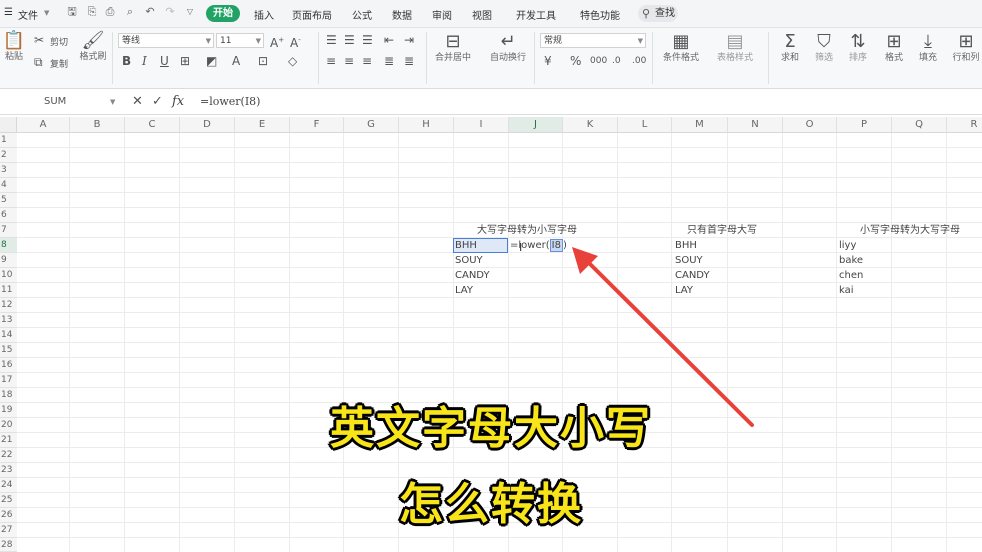 The image size is (982, 552). What do you see at coordinates (491, 428) in the screenshot?
I see `caption-line-1: 英文字母大小写` at bounding box center [491, 428].